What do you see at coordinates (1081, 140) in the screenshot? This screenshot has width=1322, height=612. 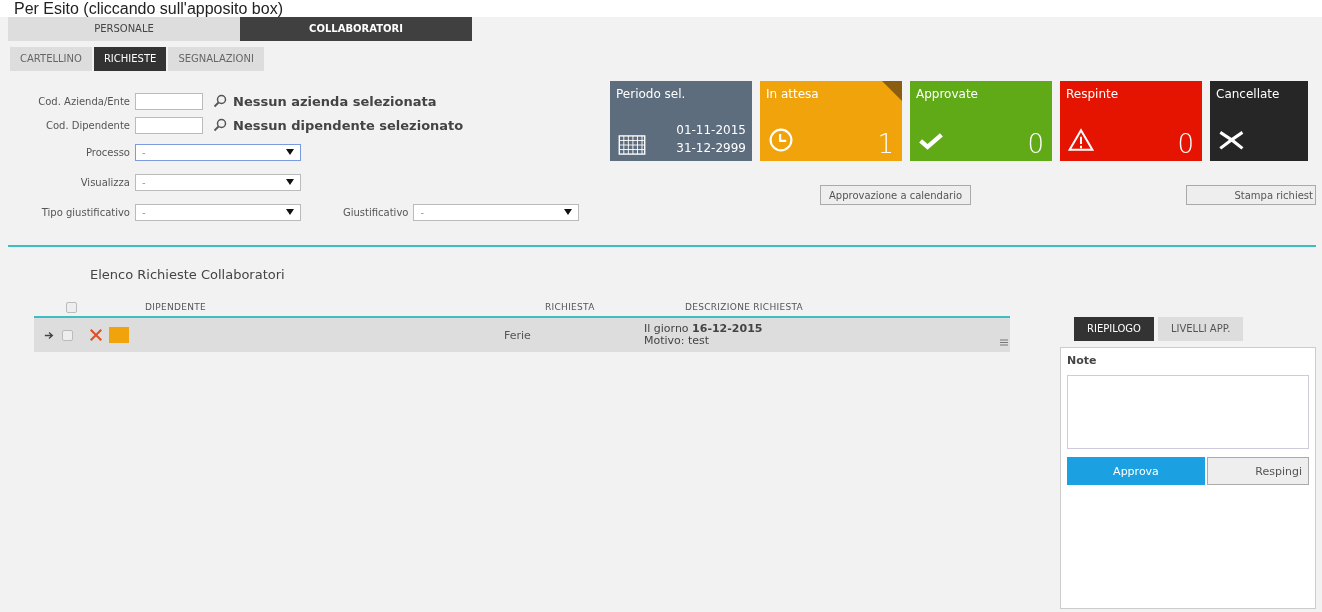 I see `warning-icon` at bounding box center [1081, 140].